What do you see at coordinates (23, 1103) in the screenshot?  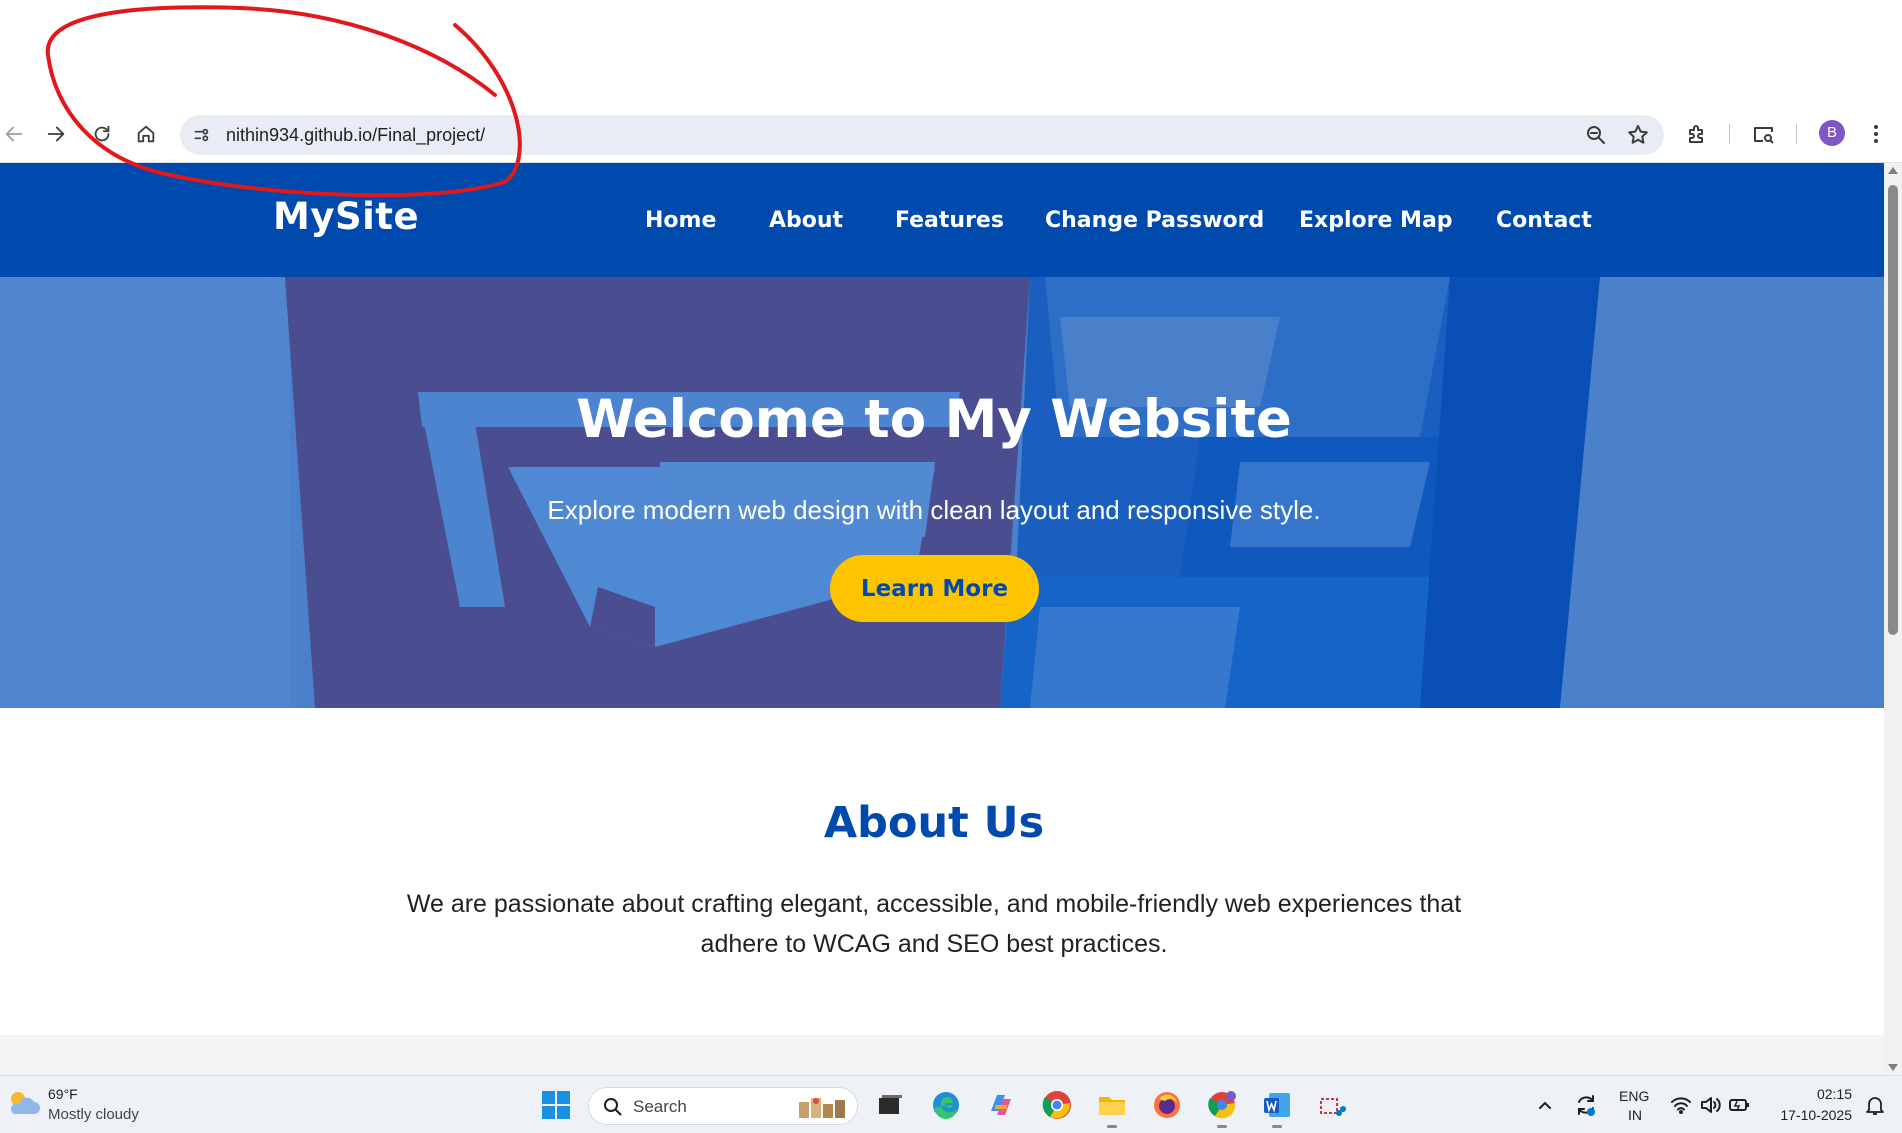 I see `weather-cloudy-icon` at bounding box center [23, 1103].